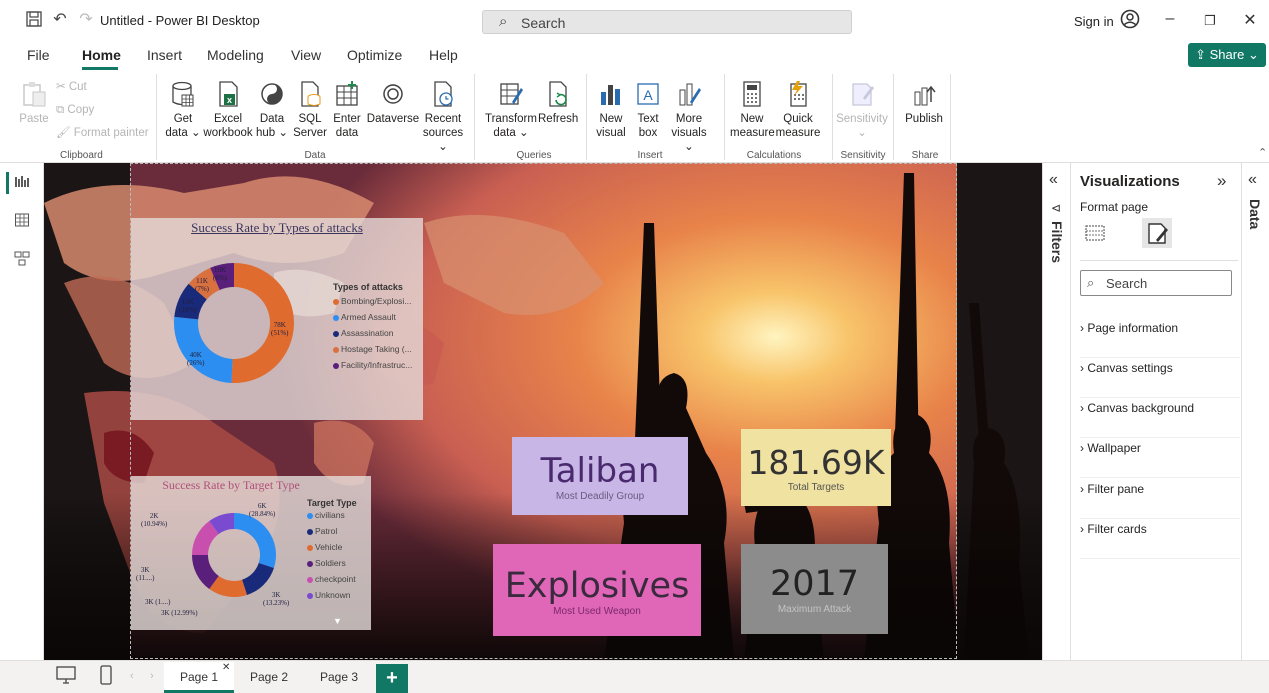 The height and width of the screenshot is (693, 1269). Describe the element at coordinates (862, 119) in the screenshot. I see `sensitivity-label: Sensitivity` at that location.